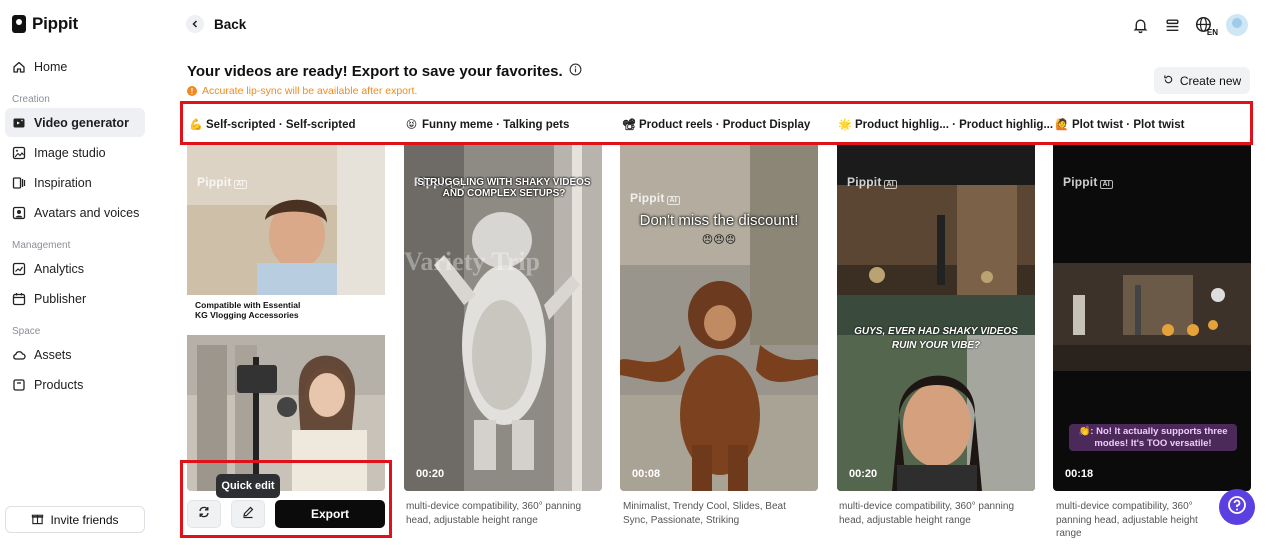 Image resolution: width=1280 pixels, height=549 pixels. I want to click on svg-text: Variety Trip, so click(472, 261).